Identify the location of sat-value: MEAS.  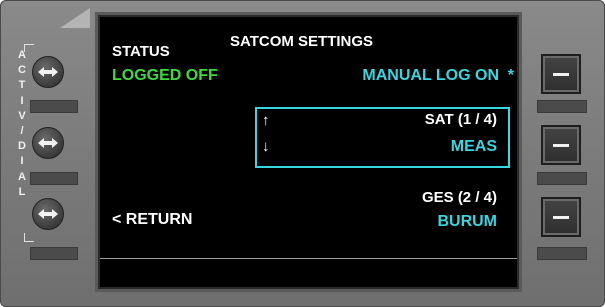
(474, 147).